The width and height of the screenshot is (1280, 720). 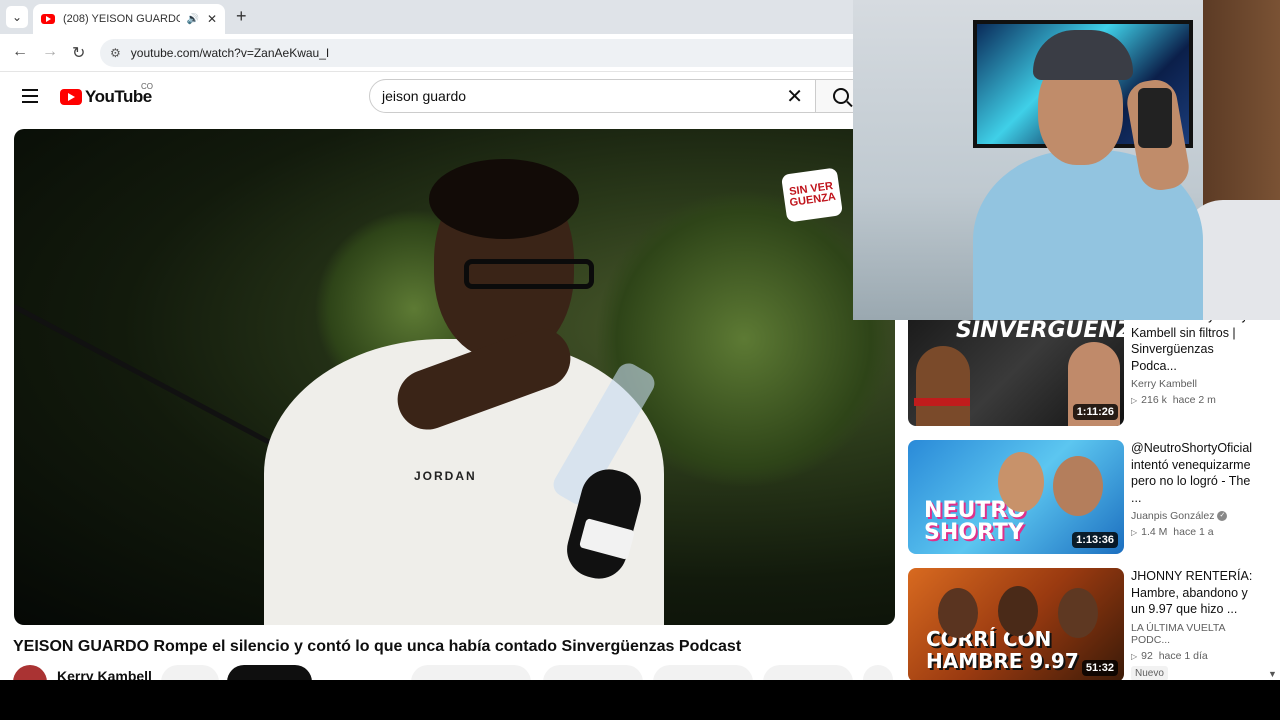 I want to click on video-duration: 51:32, so click(x=1099, y=668).